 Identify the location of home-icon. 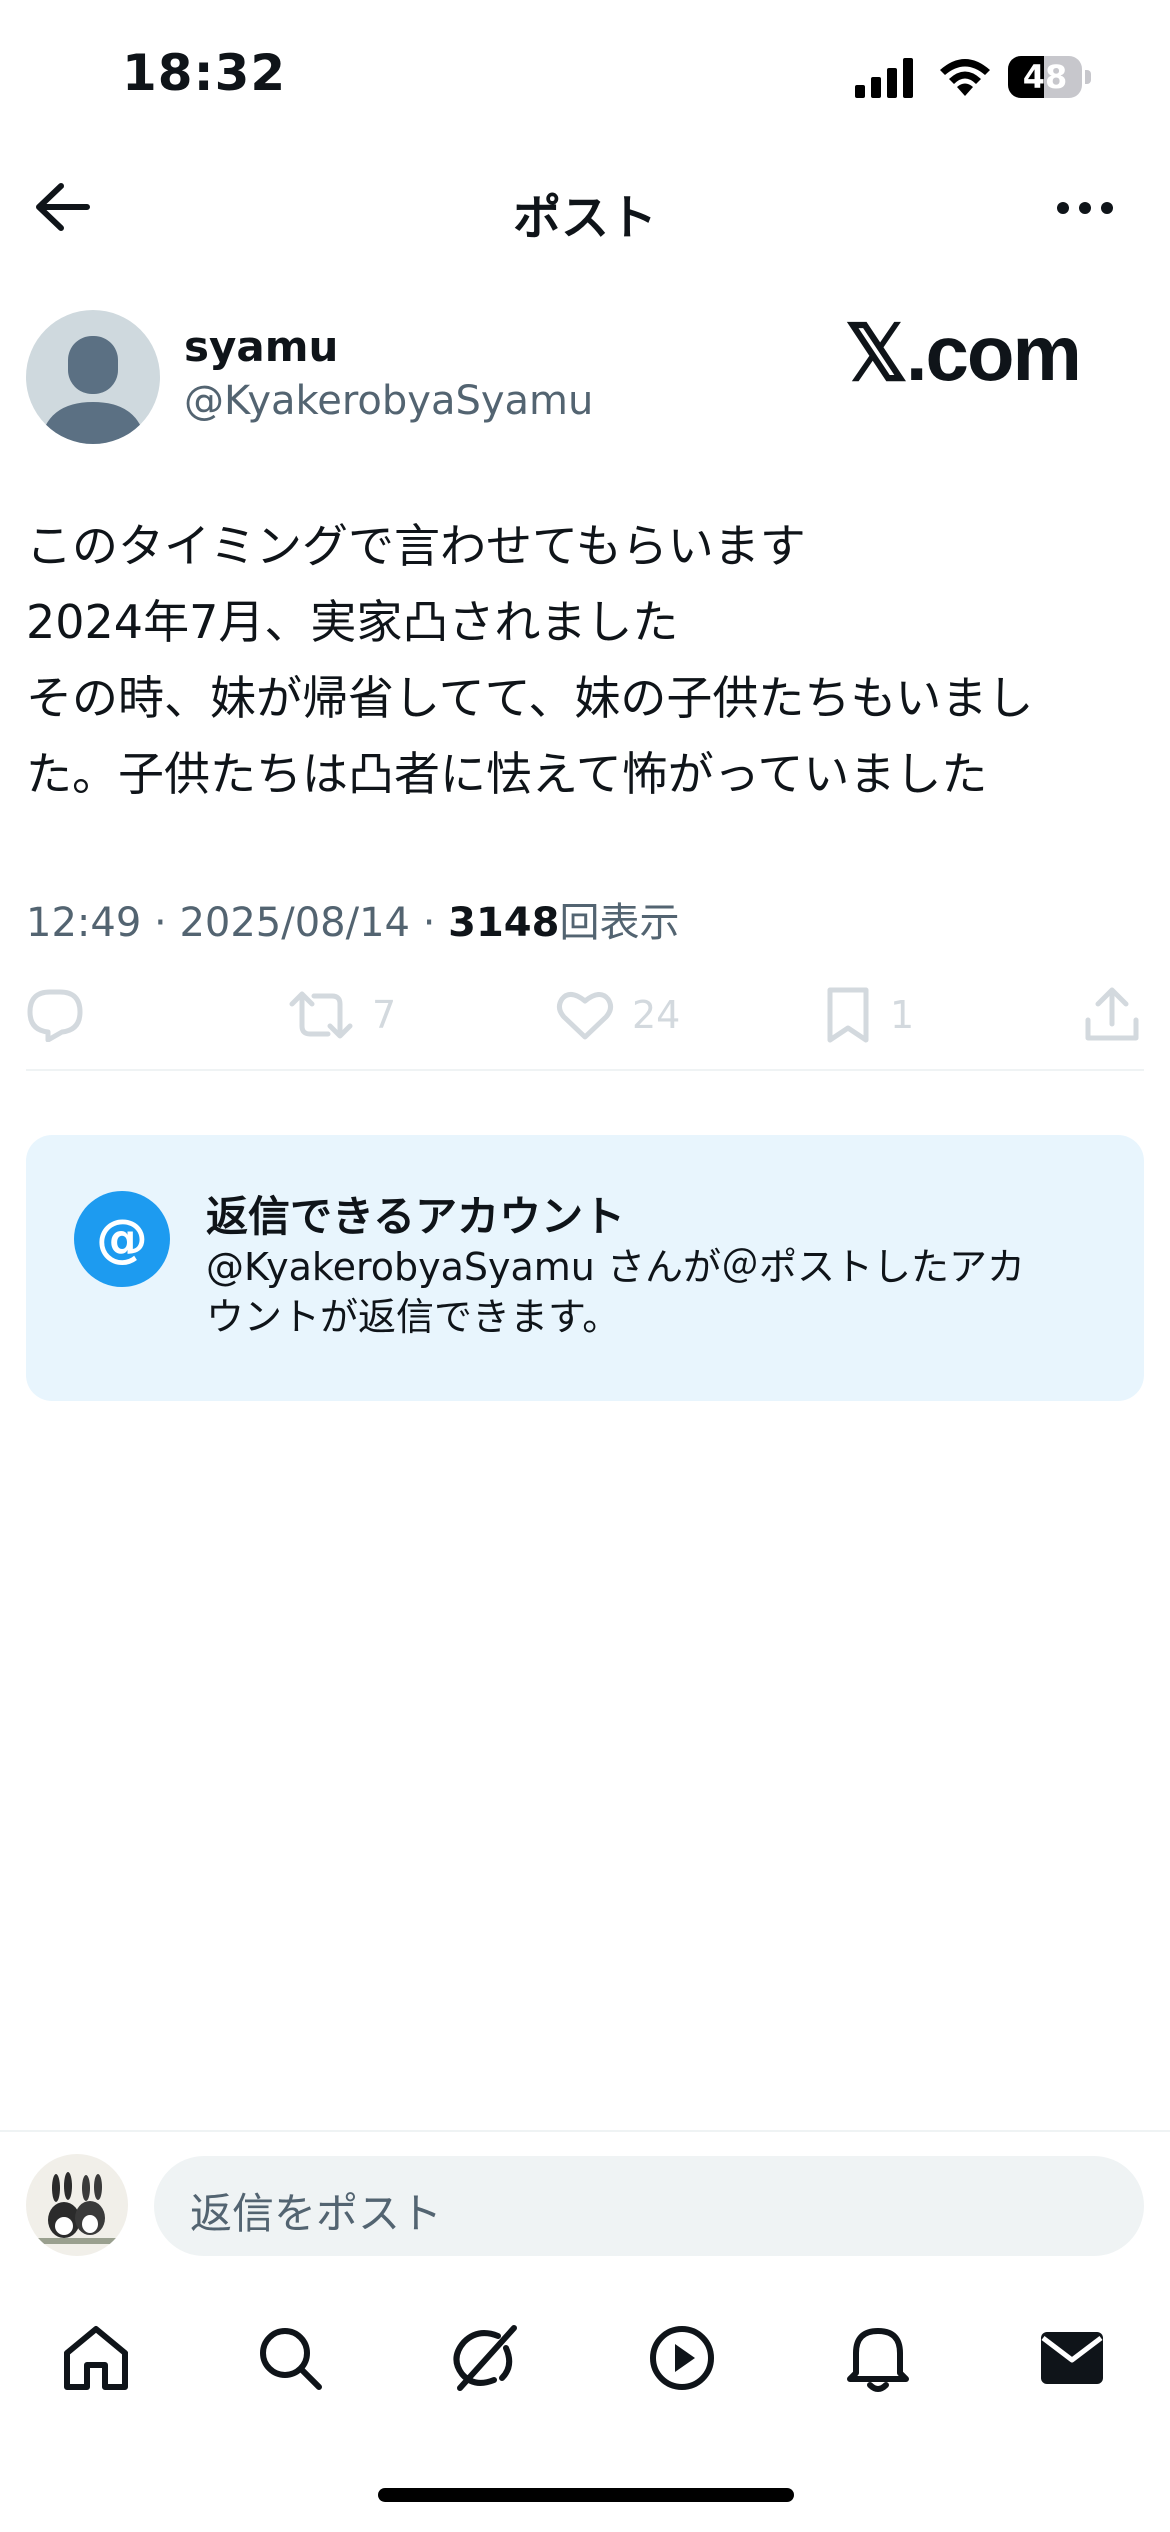
(96, 2358).